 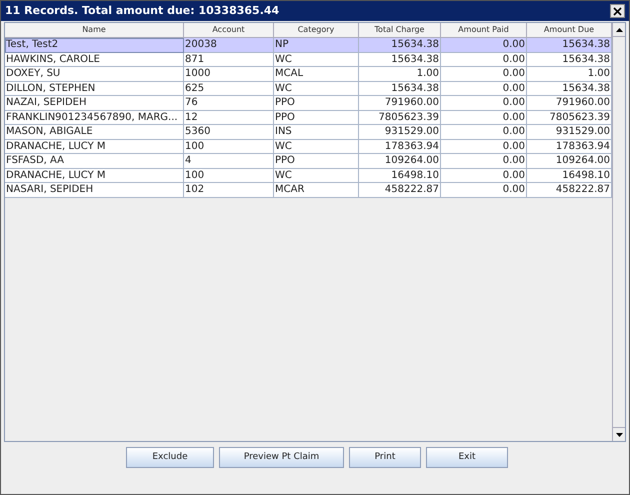 I want to click on table-row: DOXEY, SU 1000 MCAL 1.00 0.00 1.00, so click(x=308, y=74).